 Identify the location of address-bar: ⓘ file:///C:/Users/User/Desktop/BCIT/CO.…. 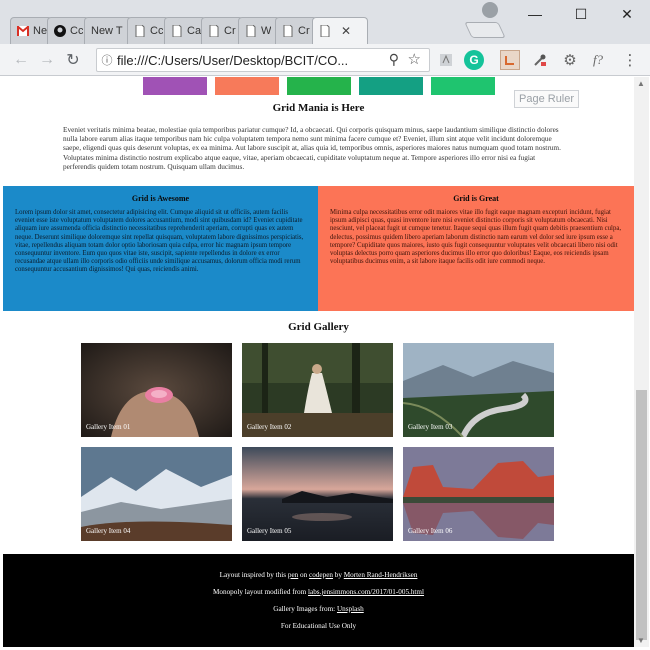
(263, 60).